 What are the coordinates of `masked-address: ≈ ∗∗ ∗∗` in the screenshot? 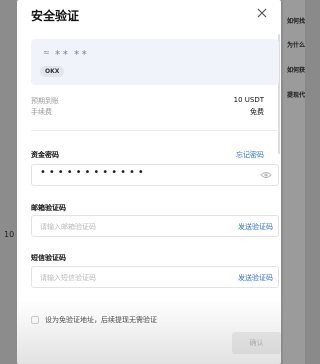 It's located at (66, 52).